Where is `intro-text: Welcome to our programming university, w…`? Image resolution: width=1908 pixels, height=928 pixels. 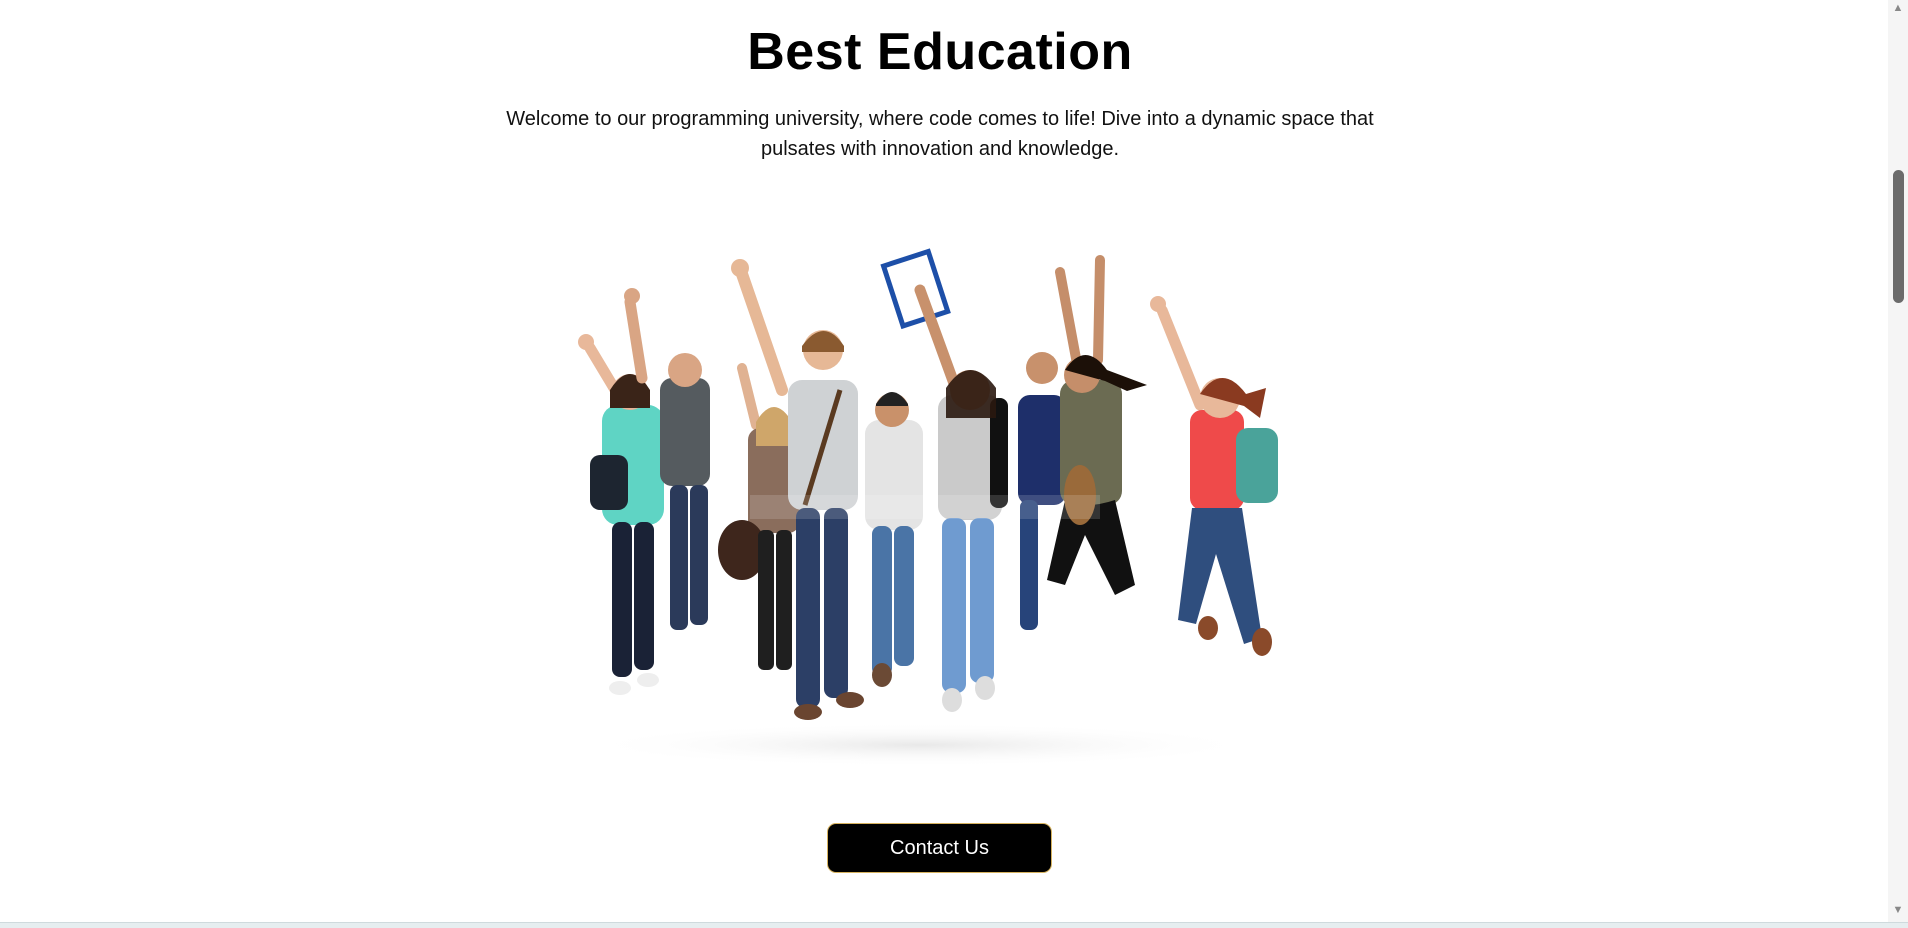
intro-text: Welcome to our programming university, w… is located at coordinates (940, 134).